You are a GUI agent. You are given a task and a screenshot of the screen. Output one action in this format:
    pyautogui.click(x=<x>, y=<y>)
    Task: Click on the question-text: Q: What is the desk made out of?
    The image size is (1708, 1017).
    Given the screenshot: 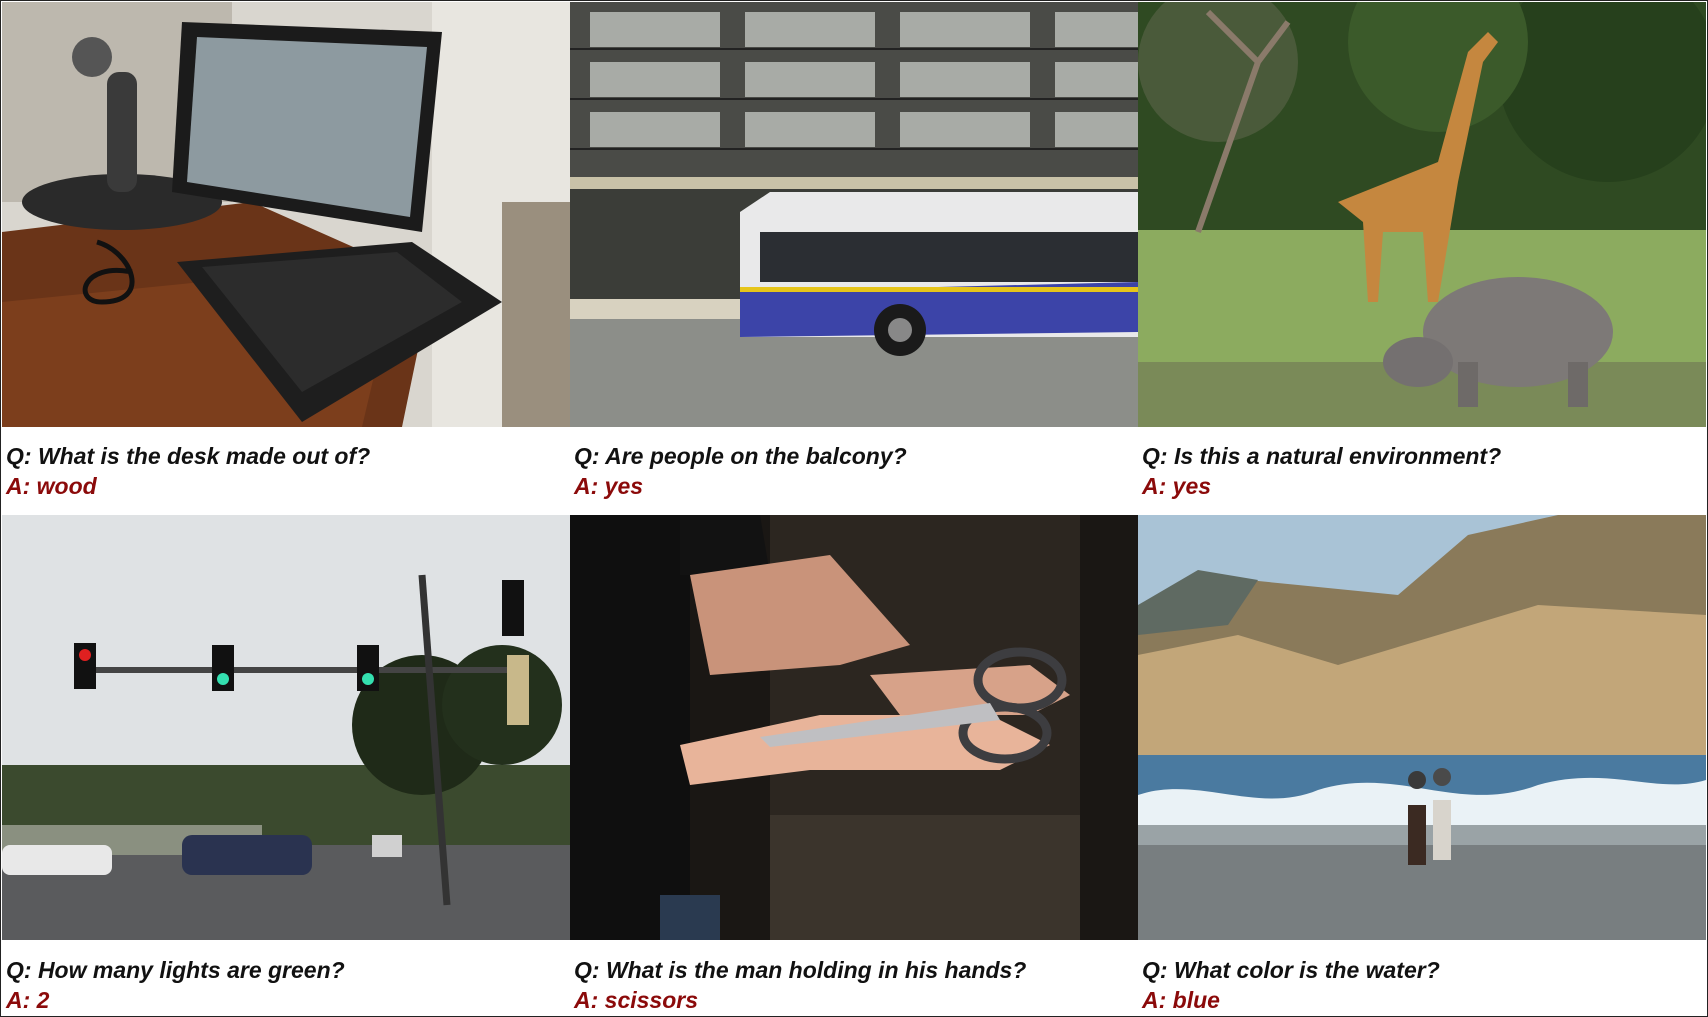 What is the action you would take?
    pyautogui.click(x=188, y=456)
    